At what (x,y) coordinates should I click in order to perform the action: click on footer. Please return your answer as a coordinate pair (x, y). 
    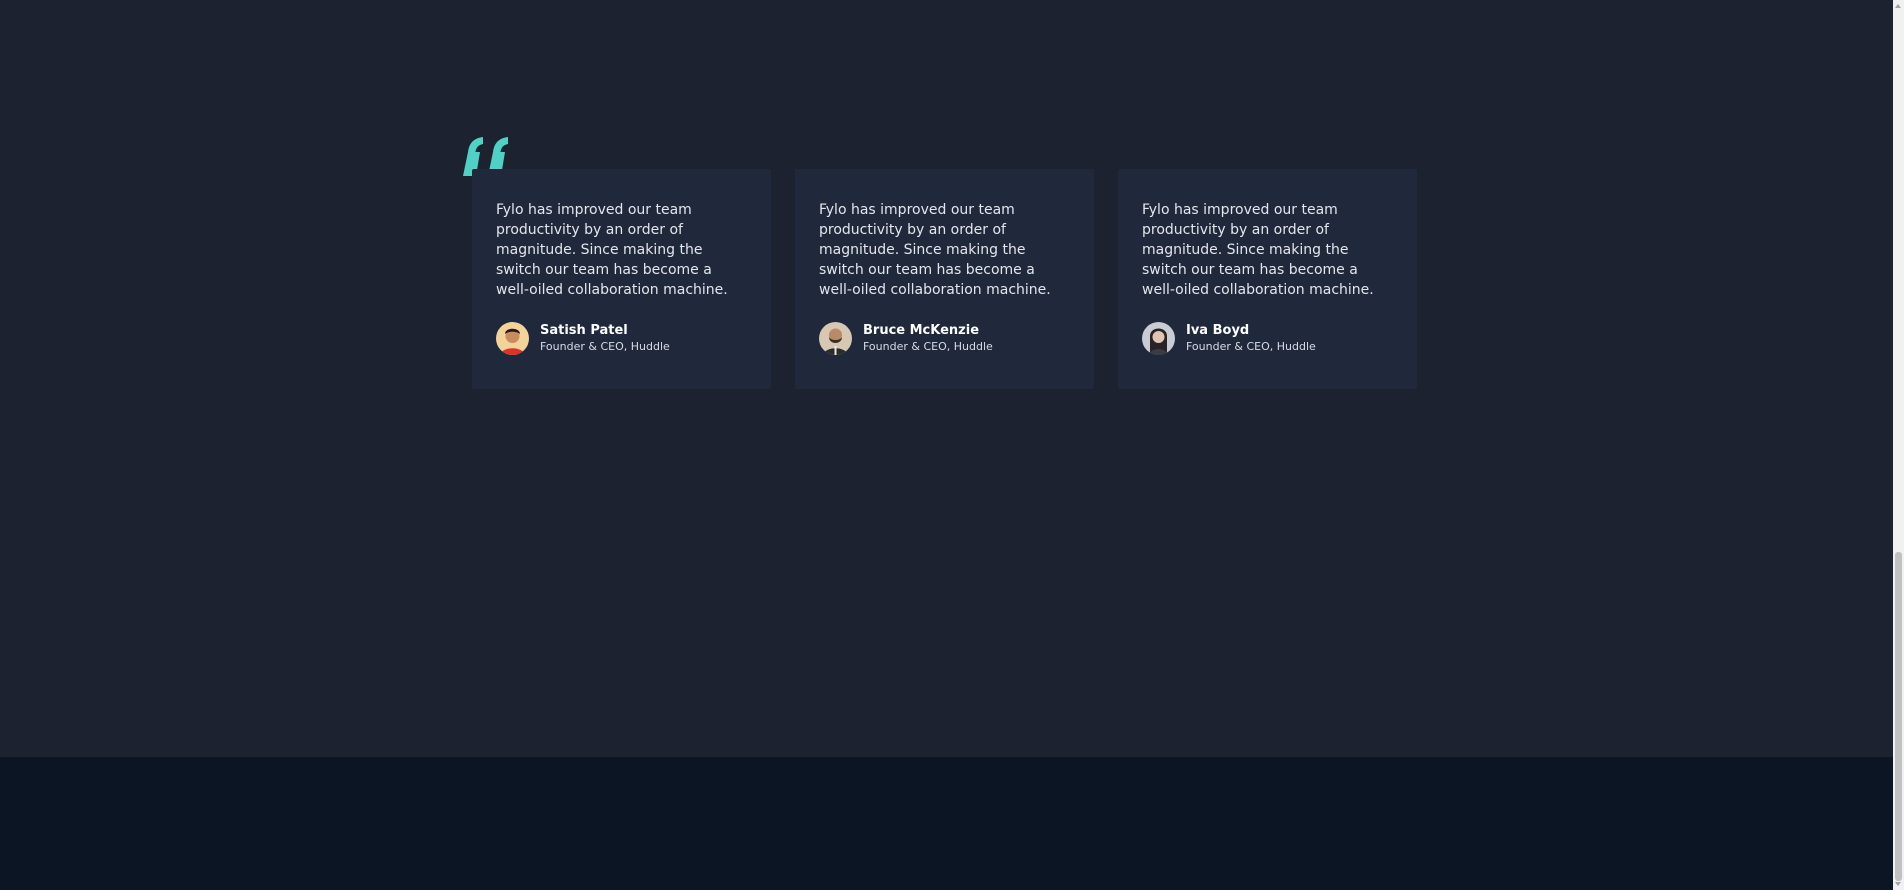
    Looking at the image, I should click on (946, 823).